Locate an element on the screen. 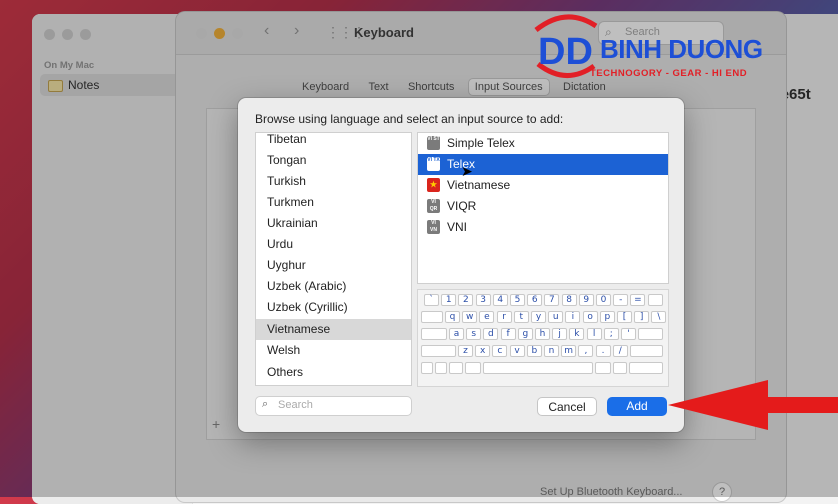  keyboard-key: m is located at coordinates (569, 351).